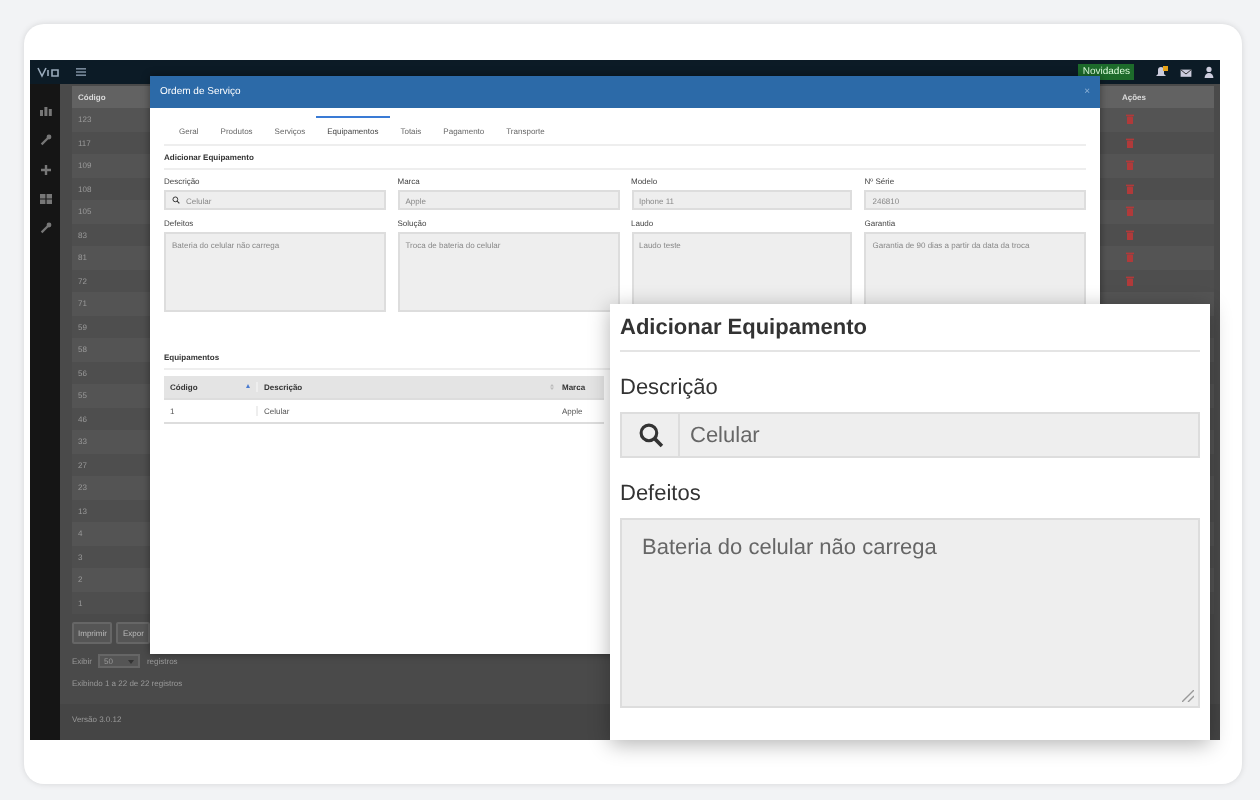 Image resolution: width=1260 pixels, height=800 pixels. I want to click on section-title: Adicionar Equipamento, so click(910, 332).